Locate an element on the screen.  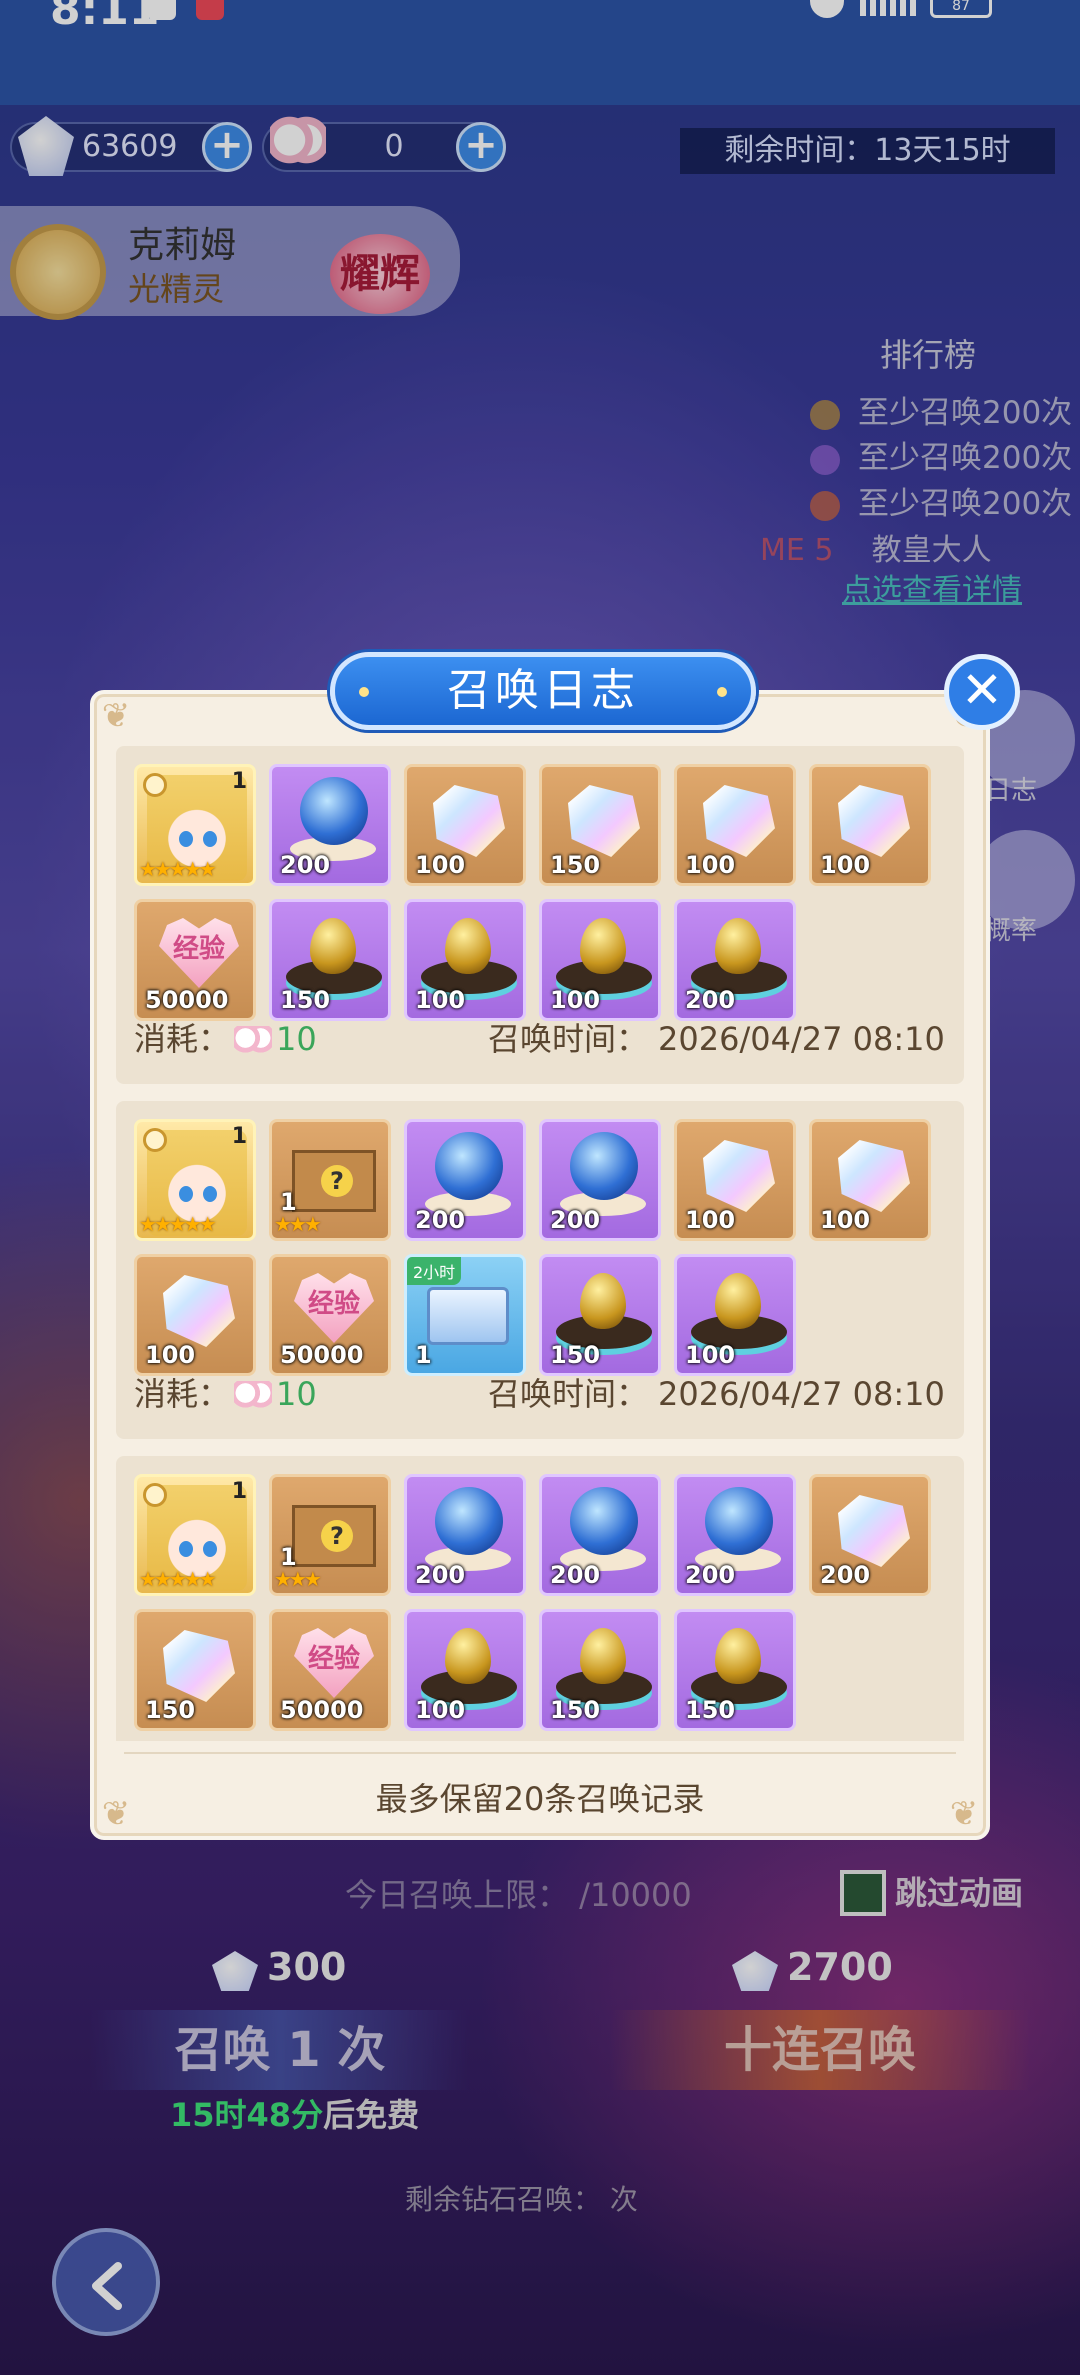
cost-info: 消耗： 10 is located at coordinates (225, 1392).